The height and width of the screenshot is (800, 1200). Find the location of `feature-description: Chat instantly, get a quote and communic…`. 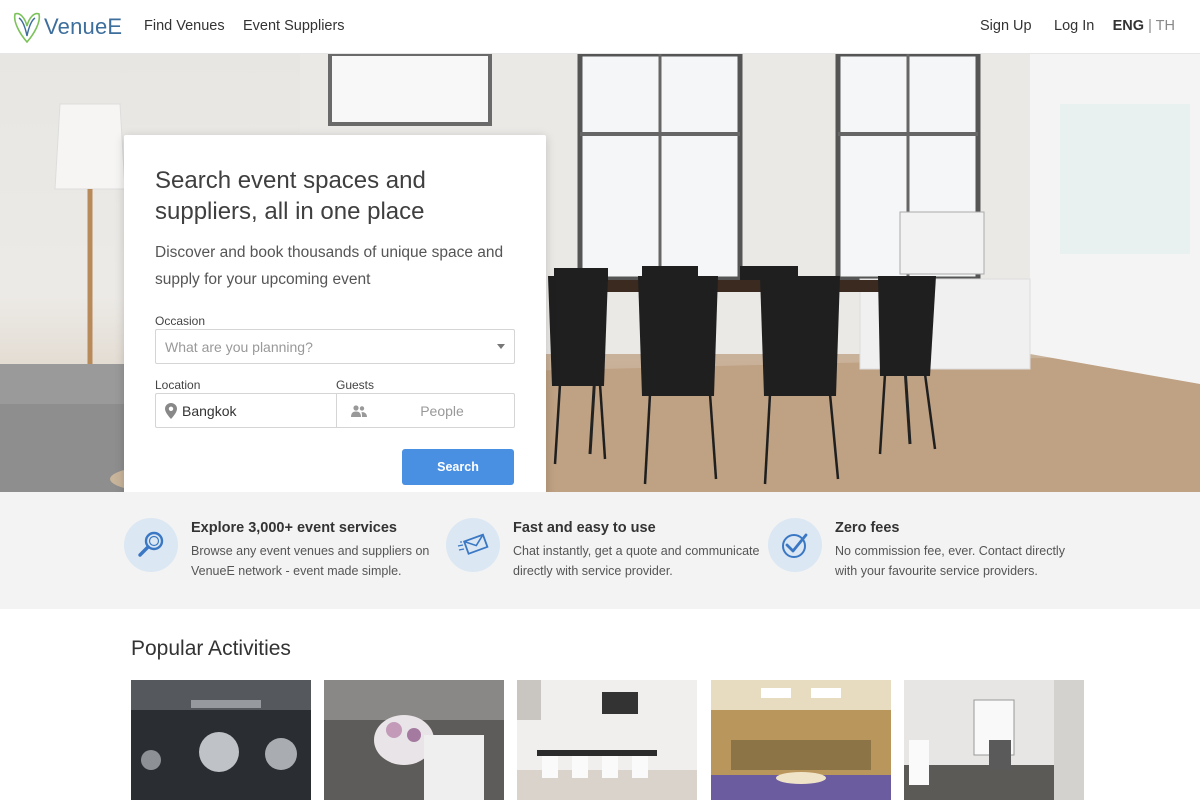

feature-description: Chat instantly, get a quote and communic… is located at coordinates (636, 561).